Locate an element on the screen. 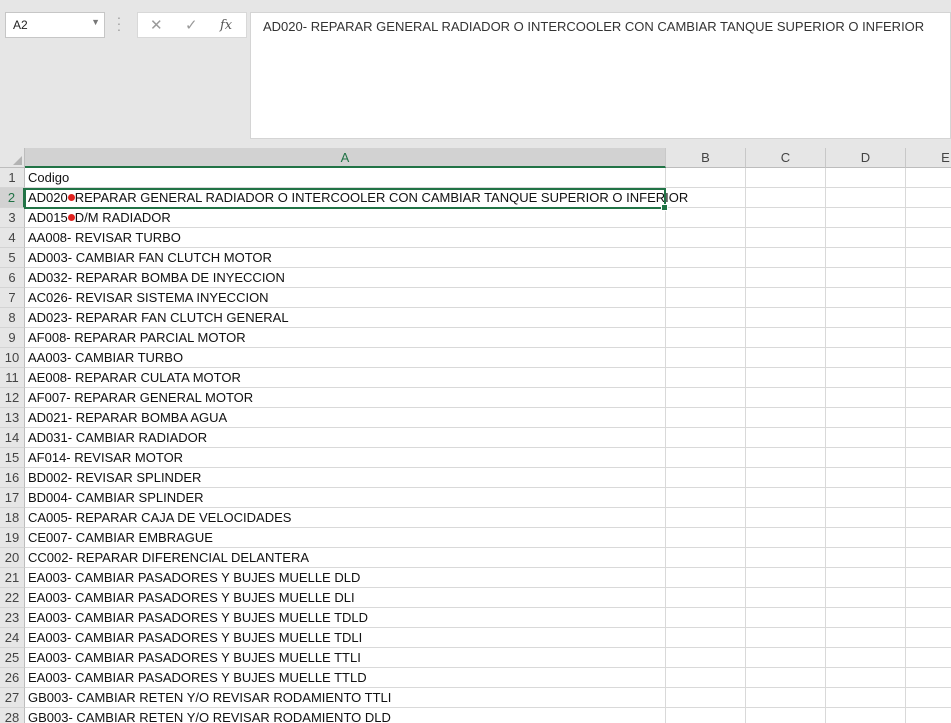  cell-a9: AF008- REPARAR PARCIAL MOTOR is located at coordinates (135, 338).